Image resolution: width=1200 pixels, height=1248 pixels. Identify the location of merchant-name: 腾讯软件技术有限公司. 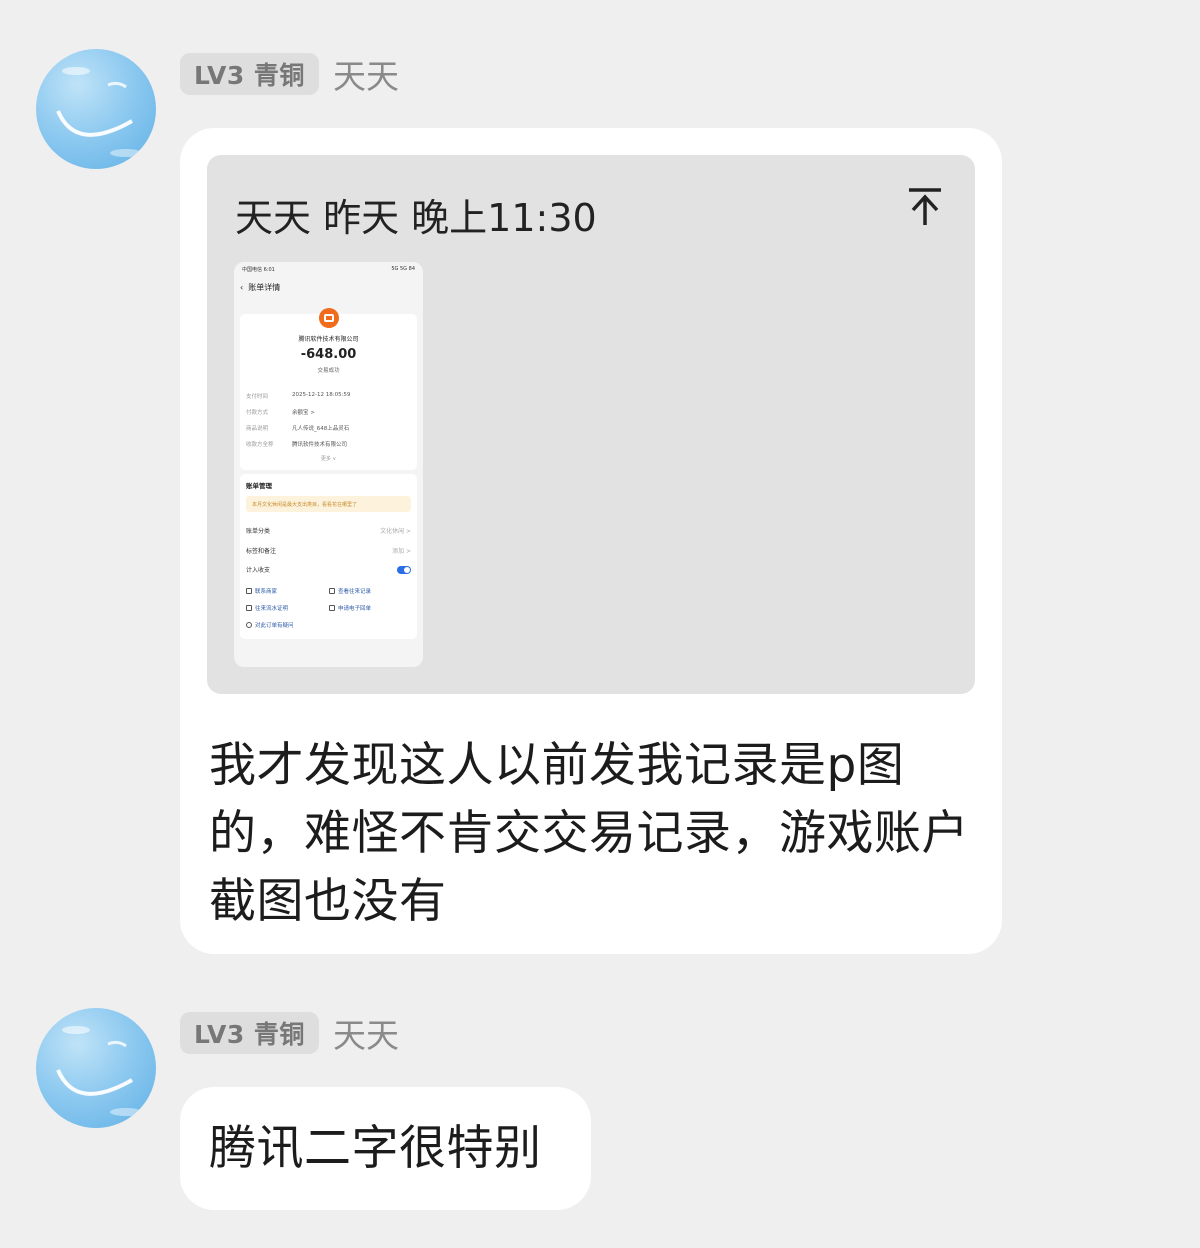
(328, 339).